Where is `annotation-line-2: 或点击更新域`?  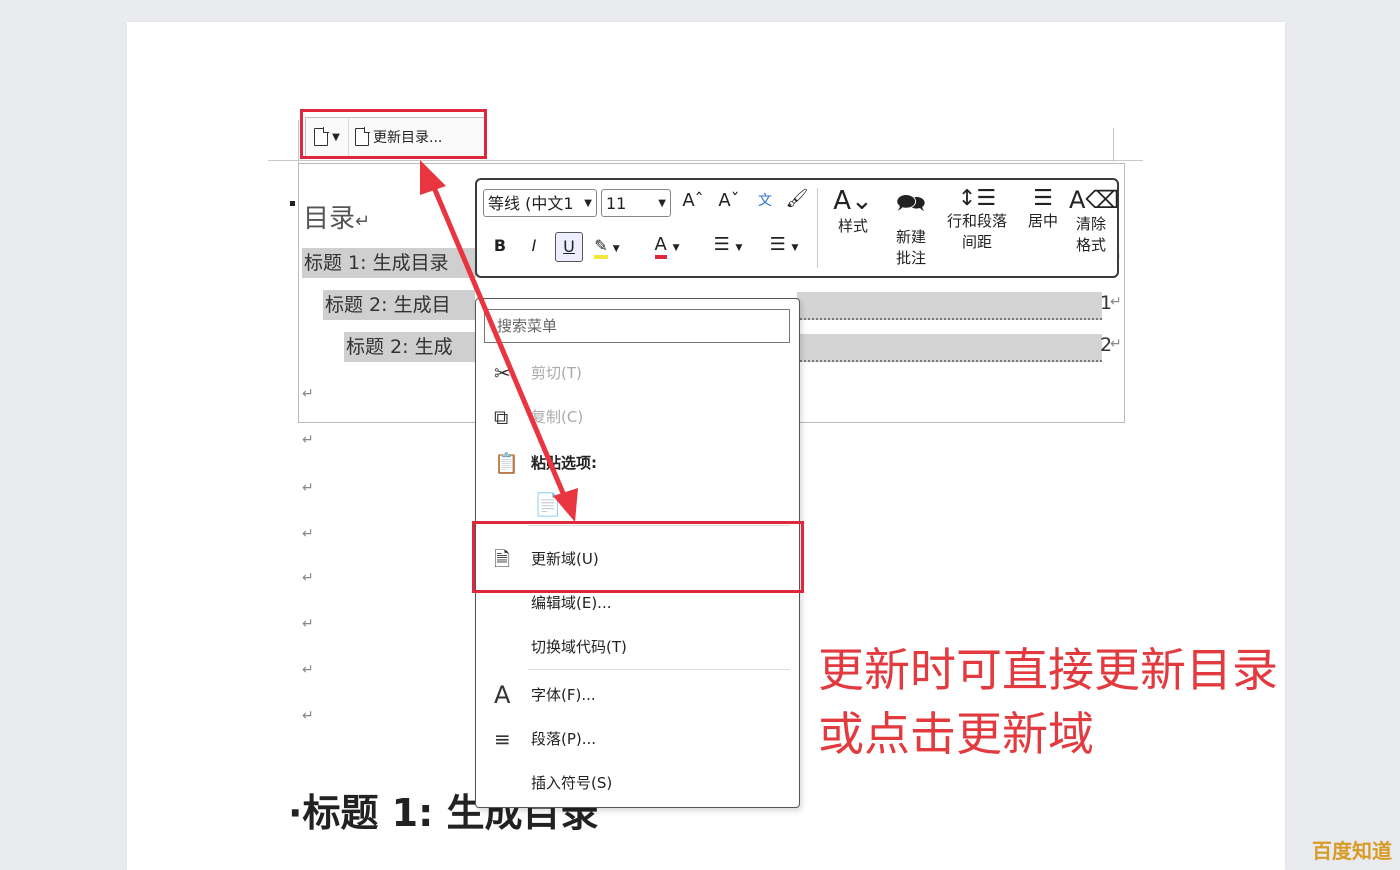 annotation-line-2: 或点击更新域 is located at coordinates (956, 734).